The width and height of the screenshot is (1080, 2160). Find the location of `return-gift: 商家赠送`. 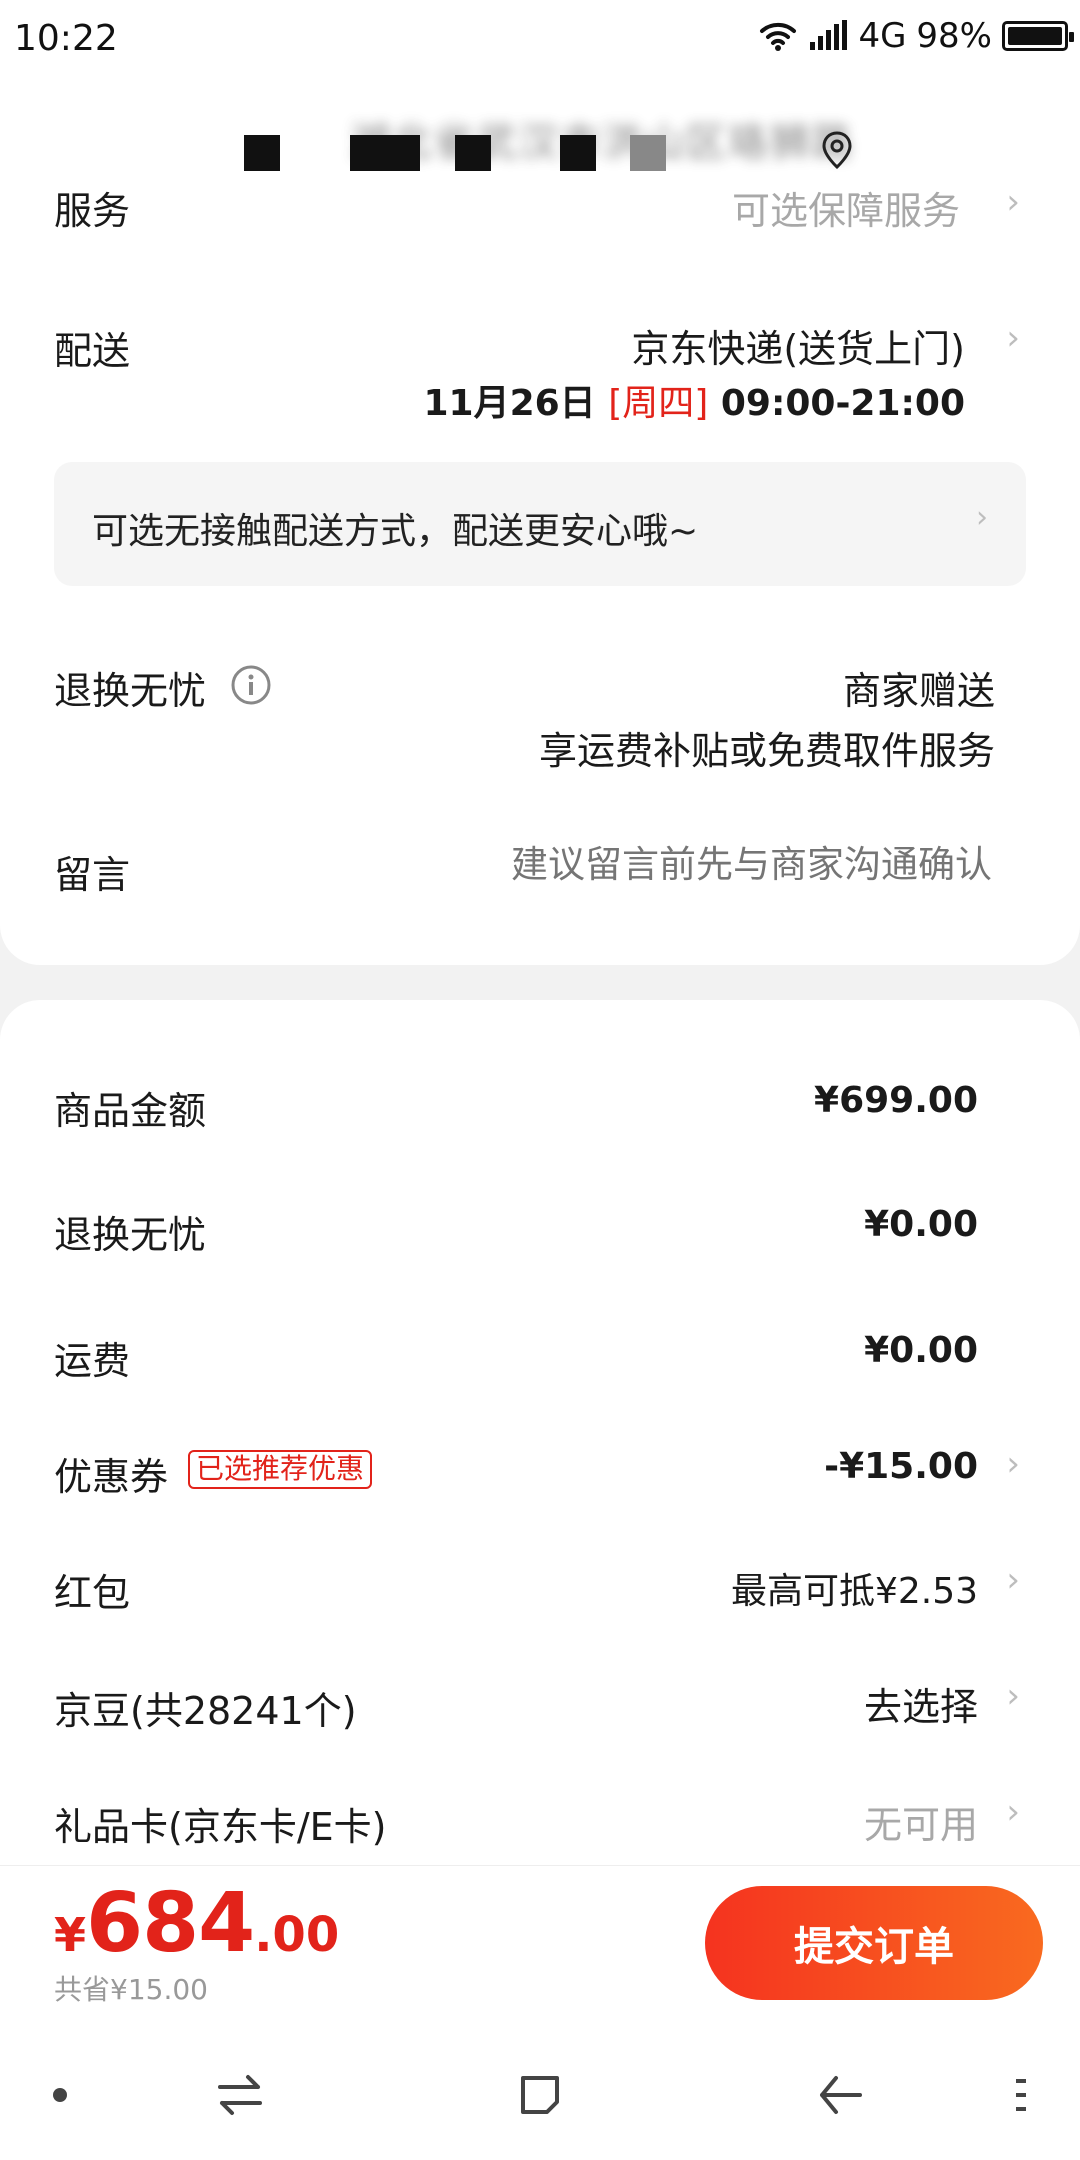

return-gift: 商家赠送 is located at coordinates (918, 691).